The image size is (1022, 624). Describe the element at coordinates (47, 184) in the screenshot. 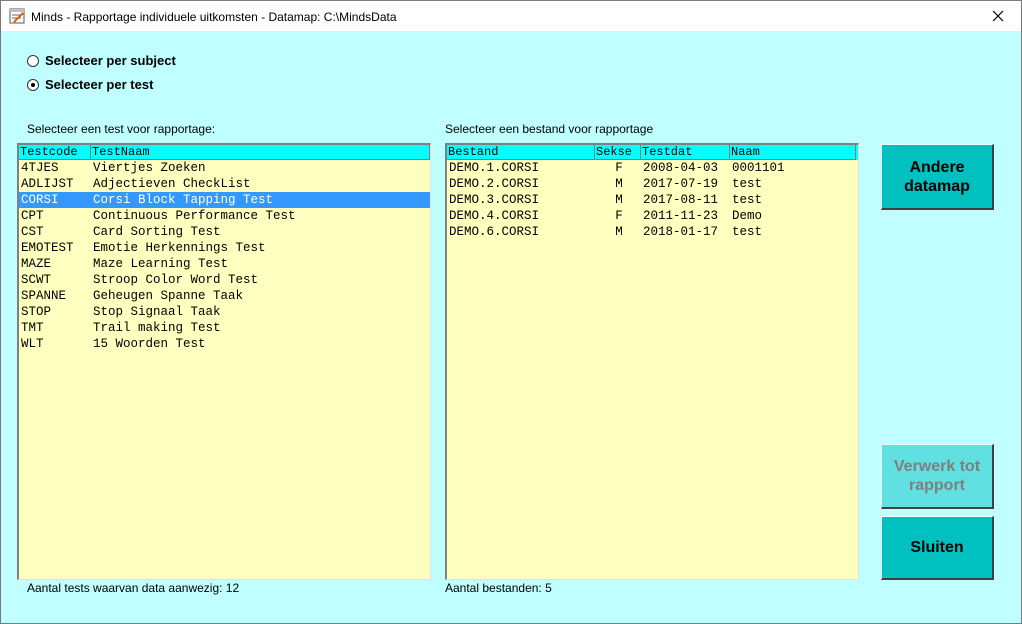

I see `test-code-cell: ADLIJST` at that location.